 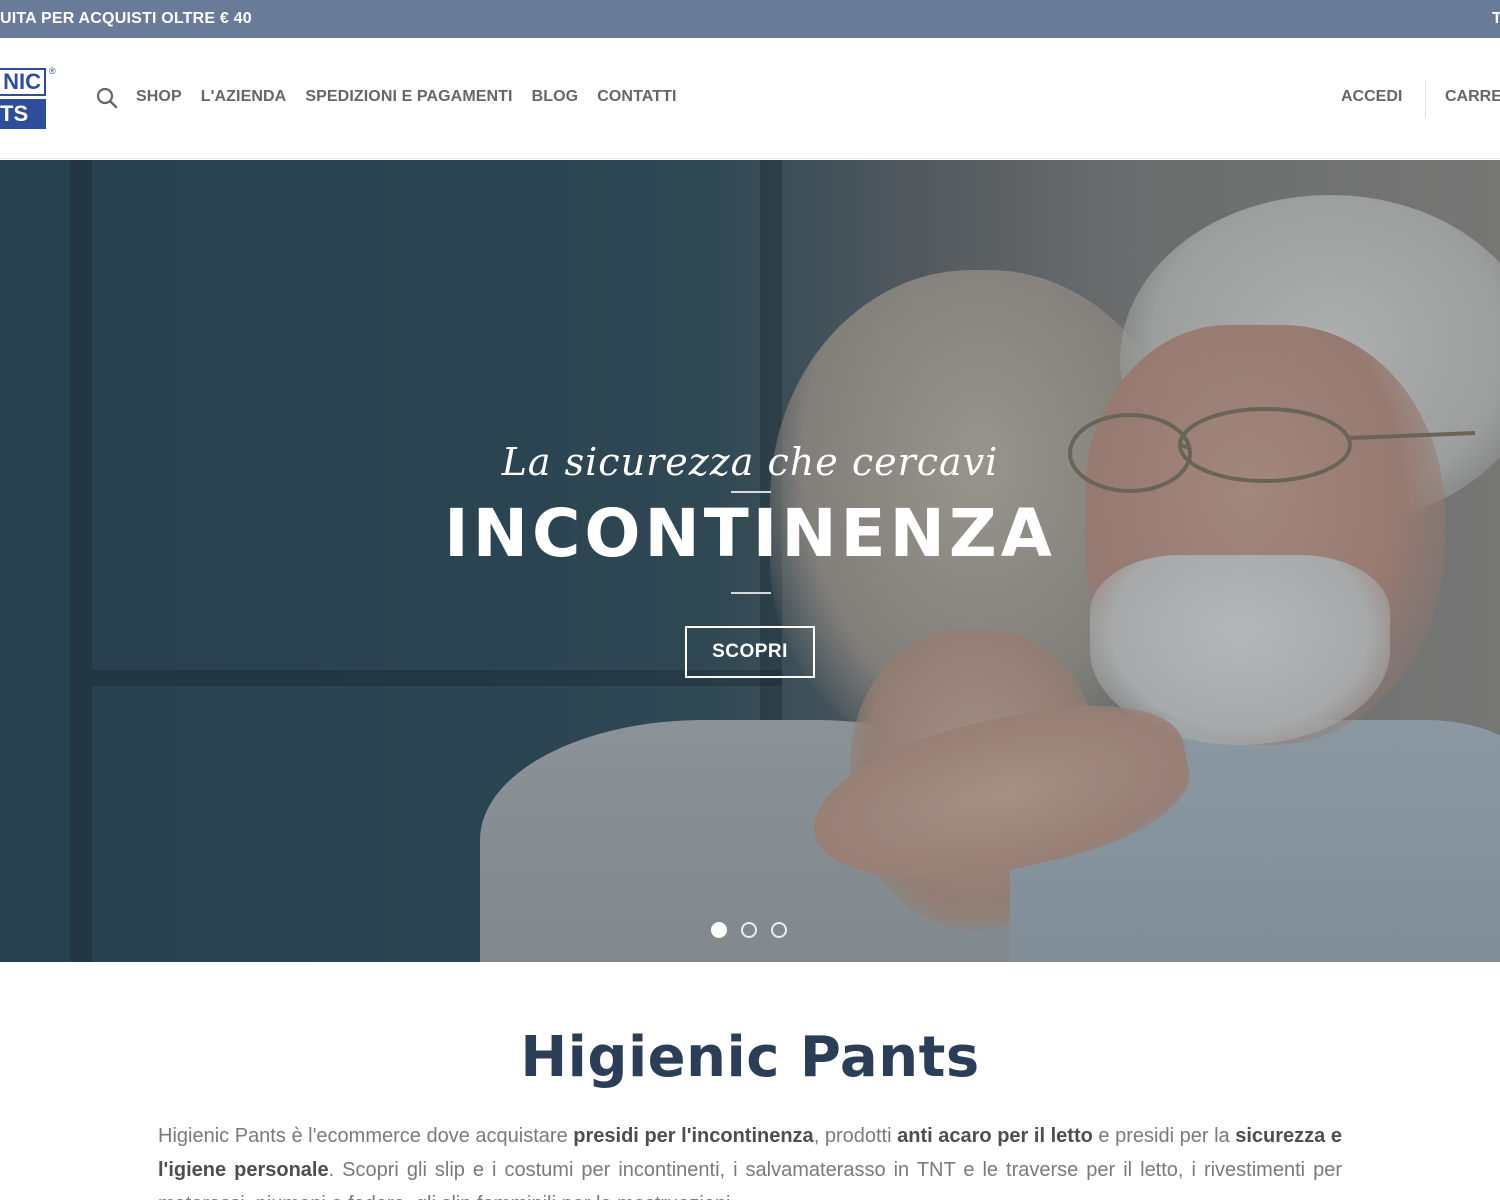 I want to click on hero-rule-top, so click(x=751, y=492).